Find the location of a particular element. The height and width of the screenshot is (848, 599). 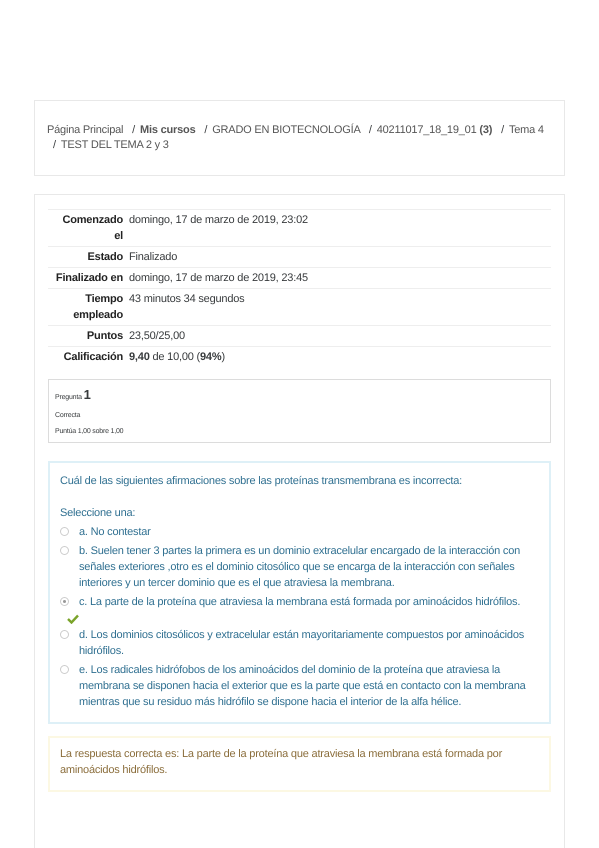

option-text: b. Suelen tener 3 partes la primera es un dominio extracelular encargado de la interacción con señales exteriores ,otro es el dominio citosólico que se encarga de la interacción con señales interiores y un tercer dominio que es el que atraviesa la membrana. is located at coordinates (300, 567).